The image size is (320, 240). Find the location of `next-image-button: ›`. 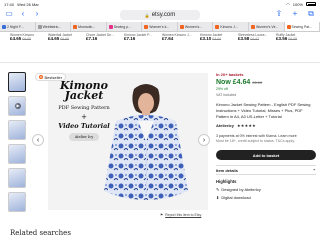

next-image-button: › is located at coordinates (204, 140).